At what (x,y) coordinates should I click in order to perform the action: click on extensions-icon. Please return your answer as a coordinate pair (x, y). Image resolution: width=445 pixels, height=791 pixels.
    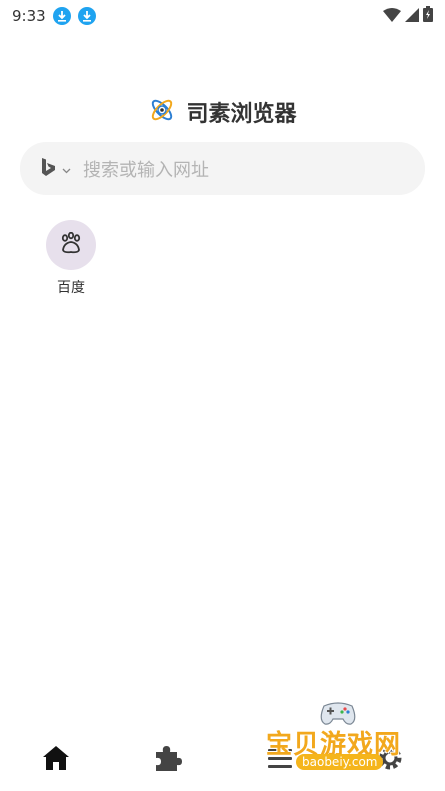
    Looking at the image, I should click on (168, 760).